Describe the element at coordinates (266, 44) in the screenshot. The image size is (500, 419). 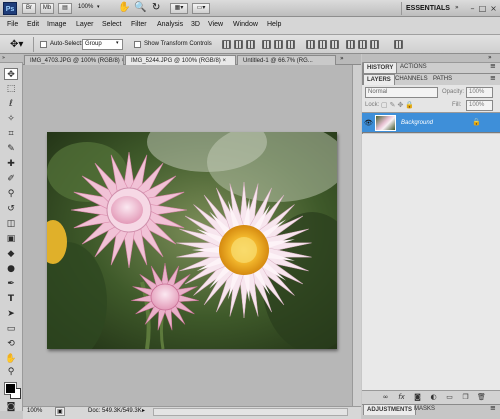
I see `align-left-icon` at that location.